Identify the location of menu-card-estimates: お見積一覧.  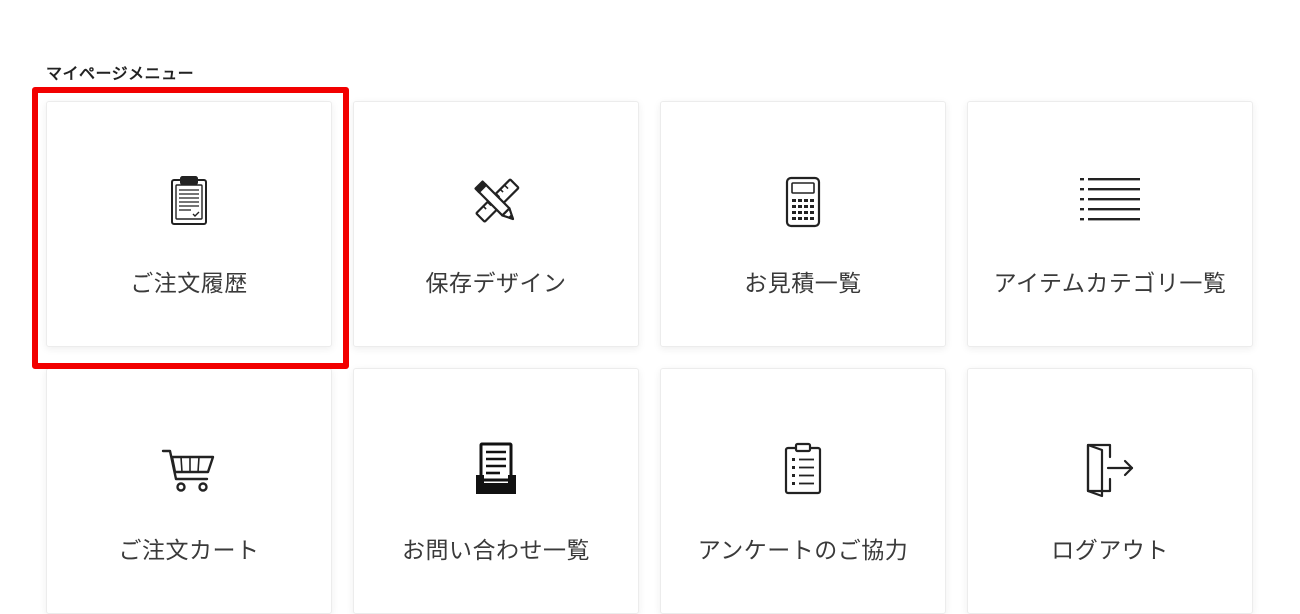
(803, 224).